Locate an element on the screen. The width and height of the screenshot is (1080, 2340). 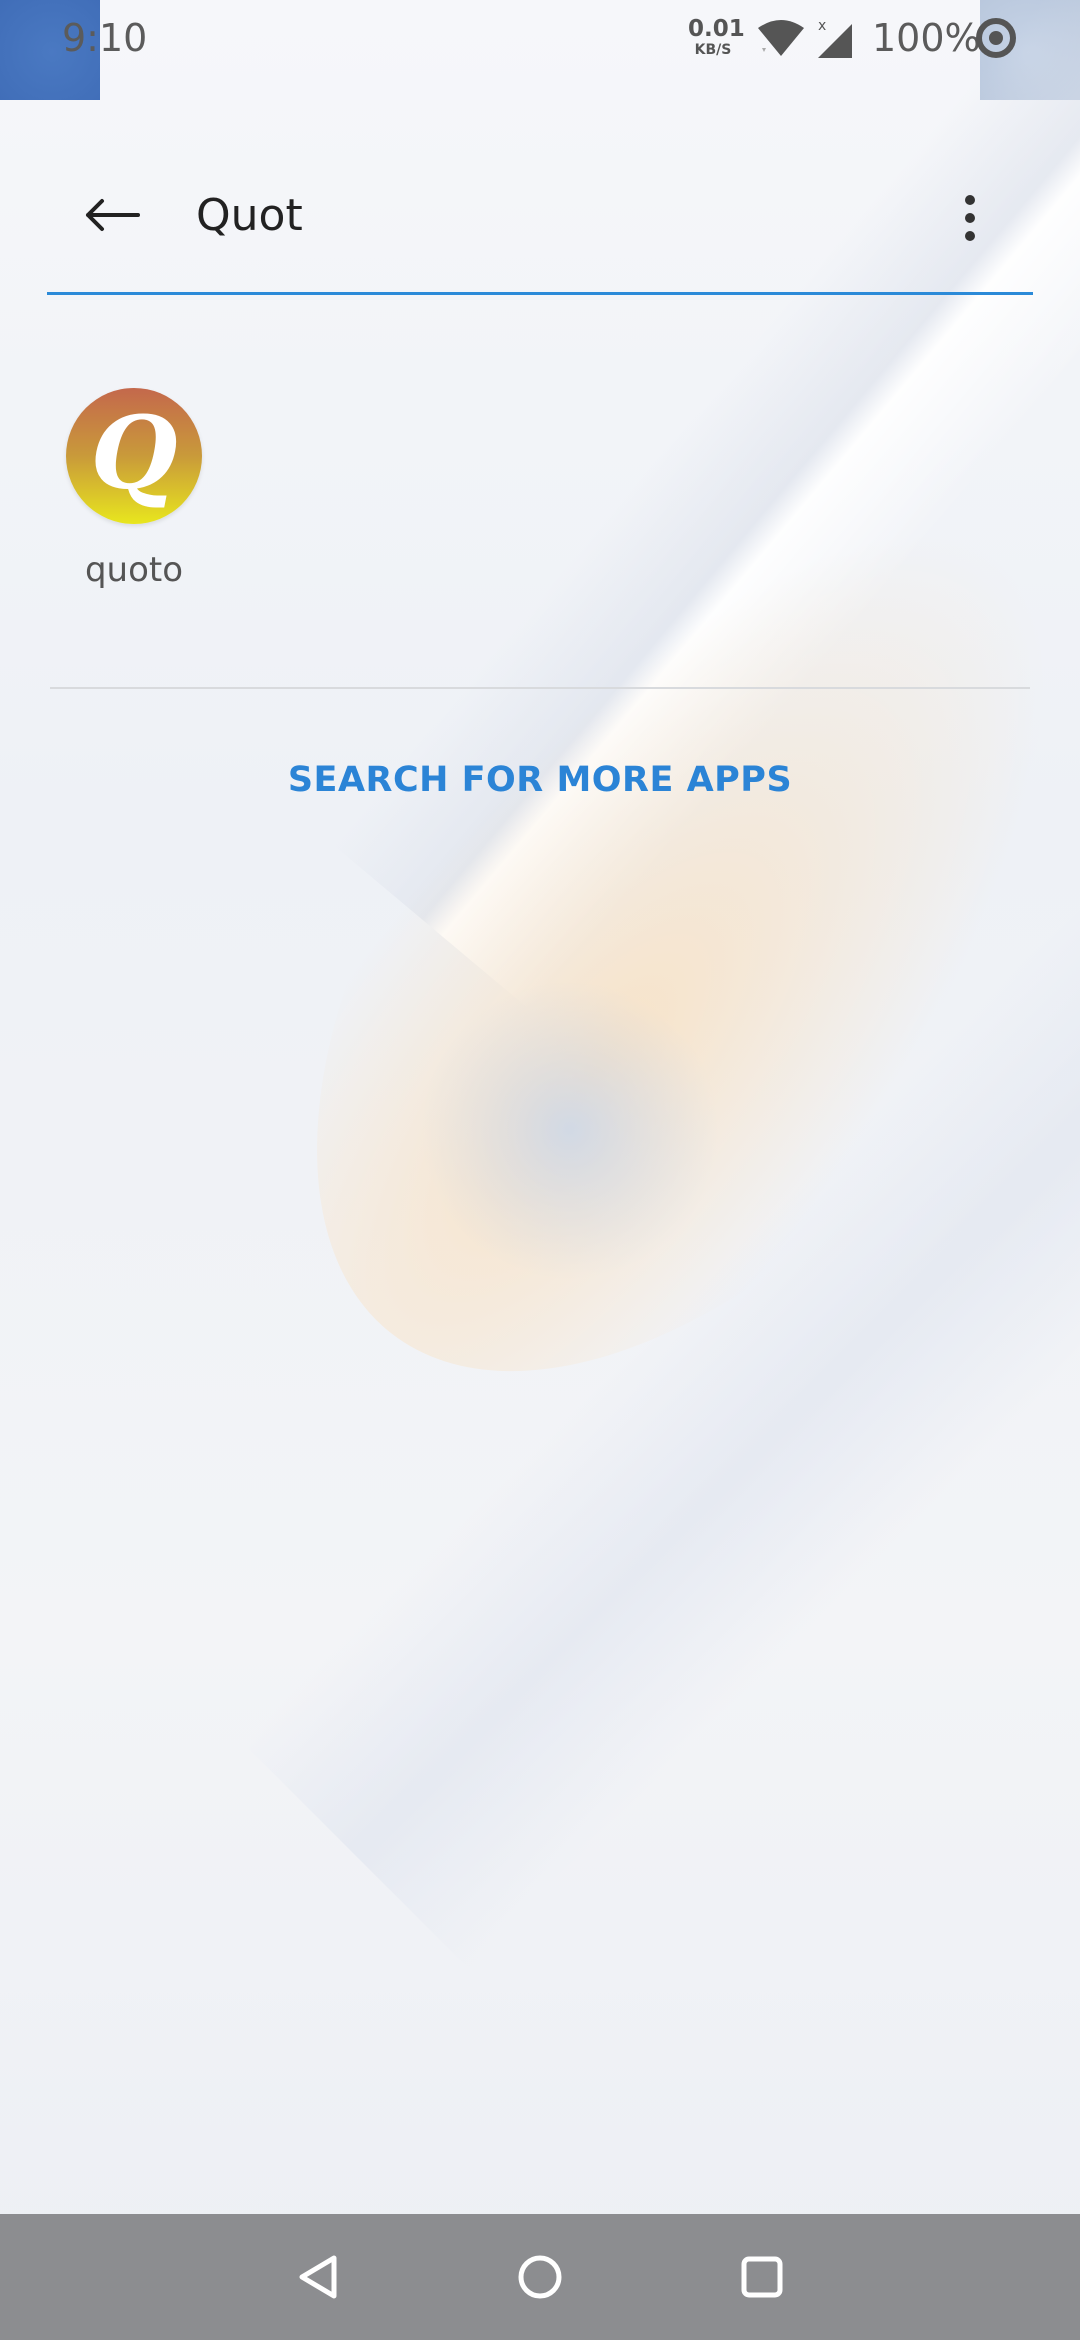
app-result-quoto: Q quoto is located at coordinates (134, 498).